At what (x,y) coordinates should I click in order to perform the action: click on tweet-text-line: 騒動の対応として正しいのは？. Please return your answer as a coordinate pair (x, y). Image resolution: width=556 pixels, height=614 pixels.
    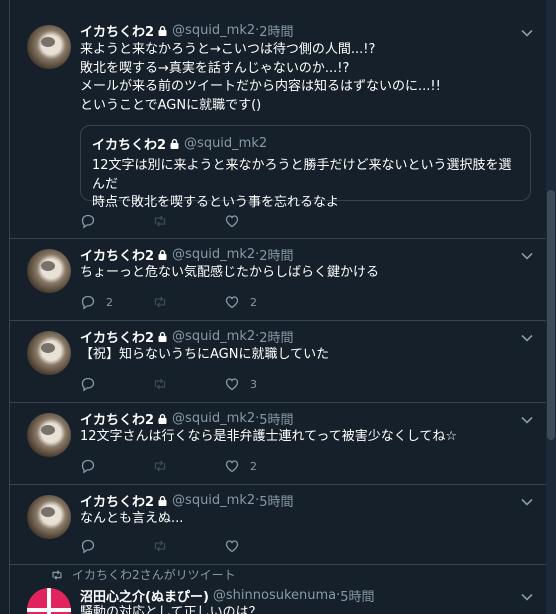
    Looking at the image, I should click on (171, 609).